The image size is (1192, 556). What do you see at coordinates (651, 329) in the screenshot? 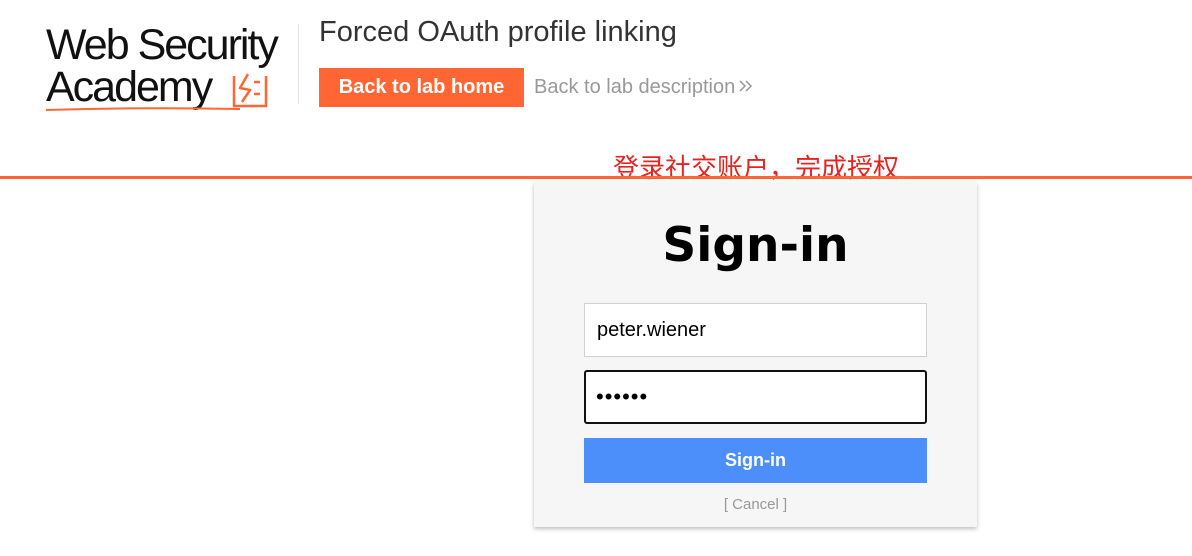
I see `username-value: peter.wiener` at bounding box center [651, 329].